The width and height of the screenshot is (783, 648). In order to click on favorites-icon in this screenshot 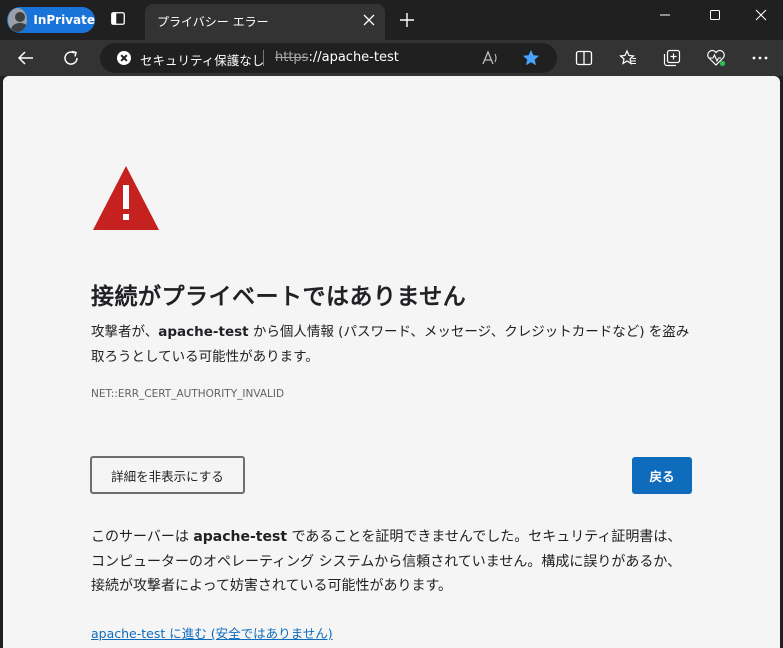, I will do `click(628, 58)`.